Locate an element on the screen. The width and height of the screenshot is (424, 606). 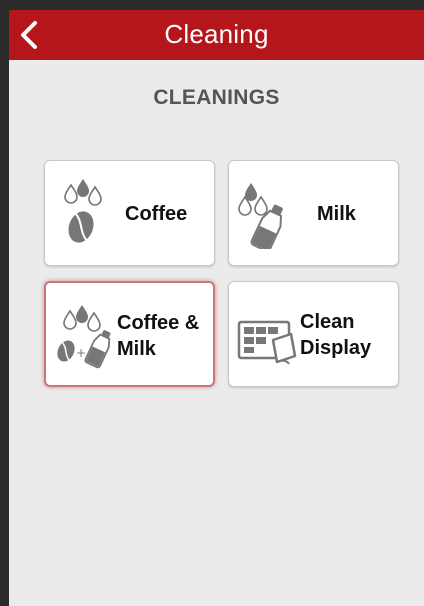
tile-label: Coffee is located at coordinates (156, 214).